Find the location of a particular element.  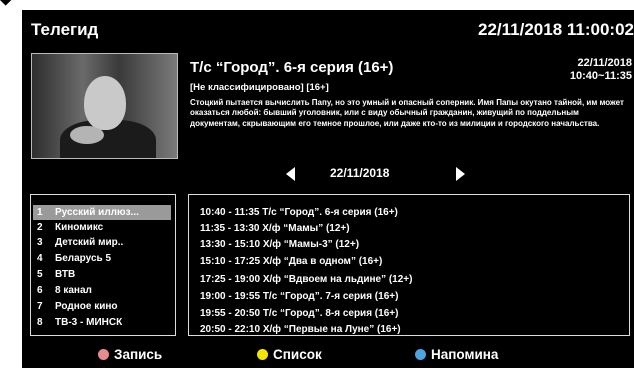

channel-number: 3 is located at coordinates (40, 242).